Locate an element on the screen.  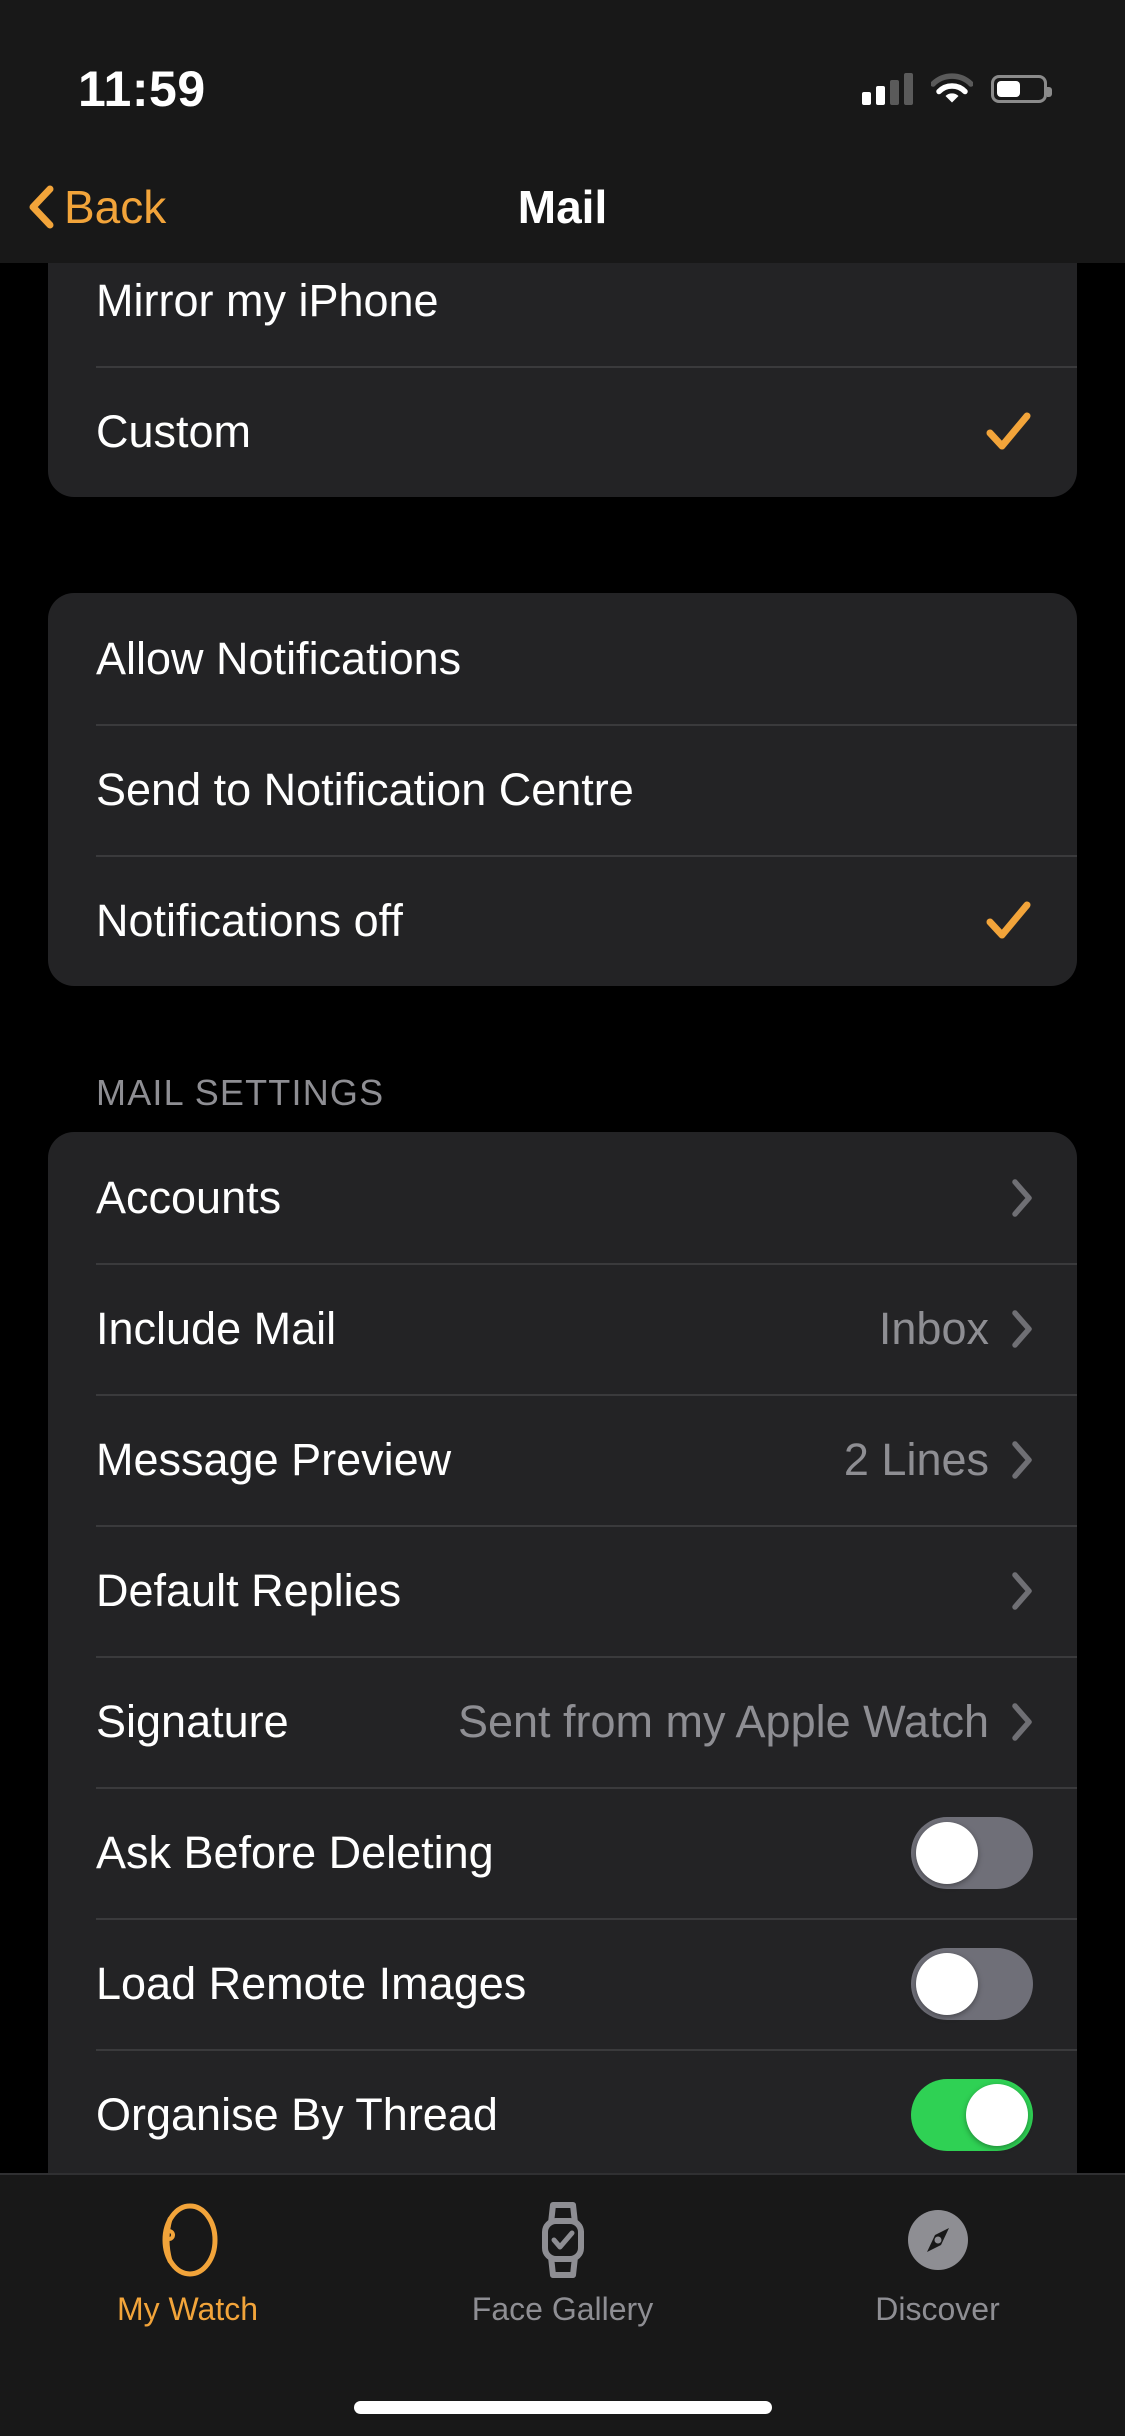
status-indicators is located at coordinates (957, 89).